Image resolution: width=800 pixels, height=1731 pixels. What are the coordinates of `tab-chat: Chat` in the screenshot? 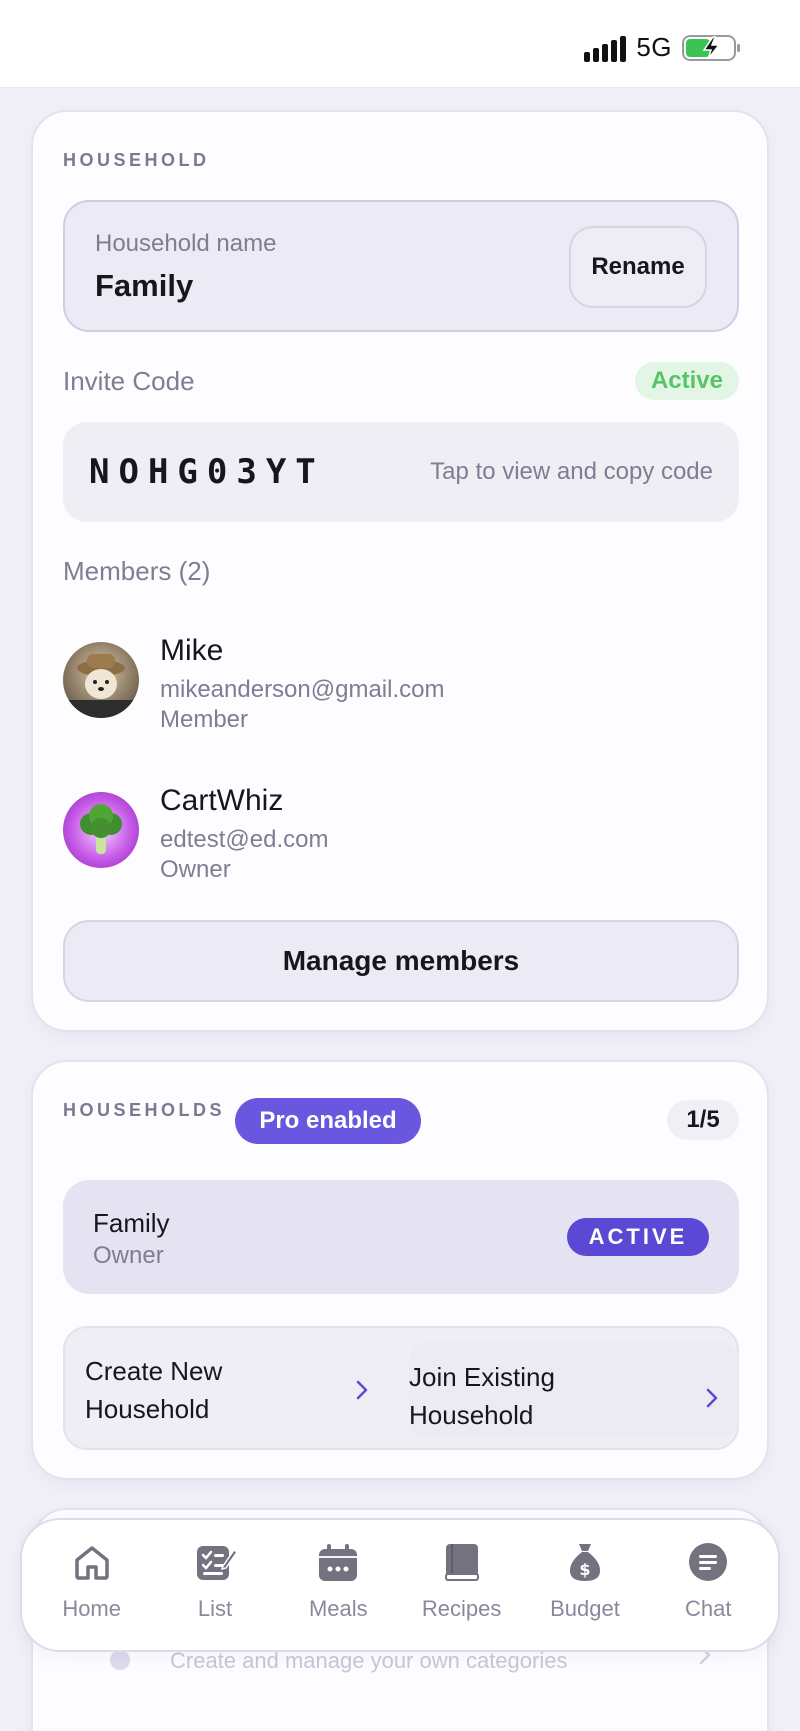 It's located at (708, 1585).